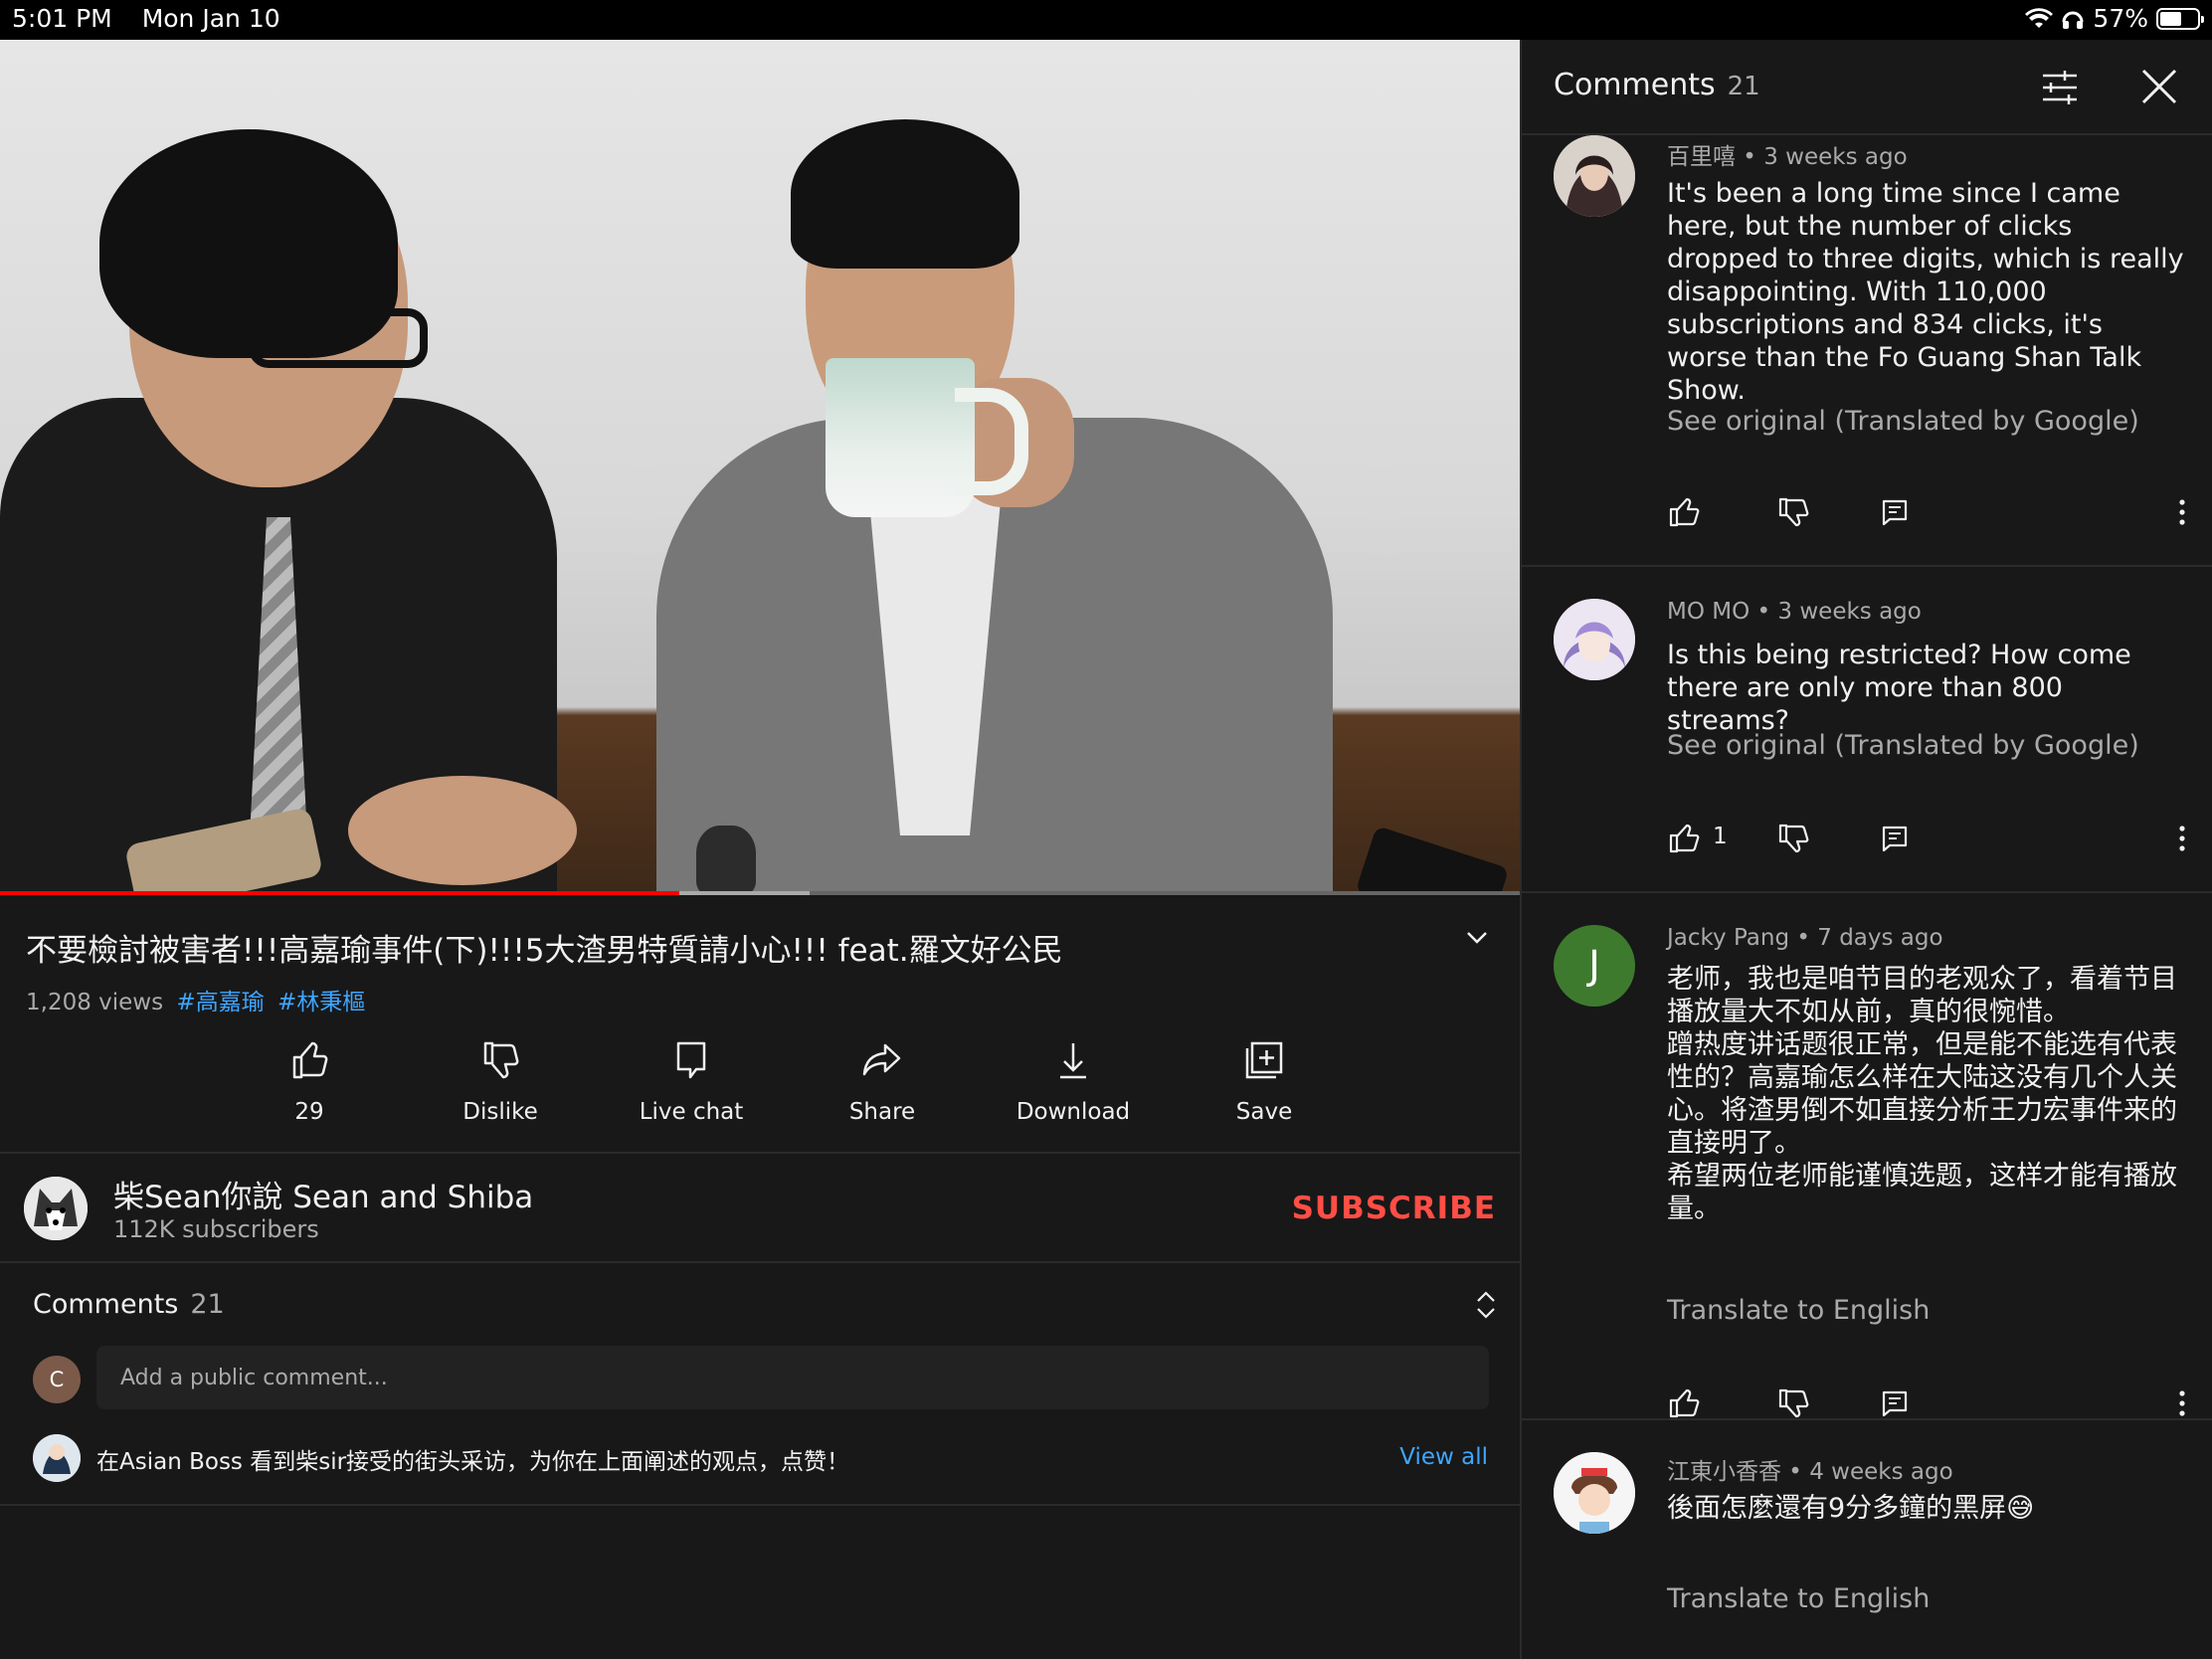 The height and width of the screenshot is (1659, 2212). What do you see at coordinates (792, 1377) in the screenshot?
I see `comment-input` at bounding box center [792, 1377].